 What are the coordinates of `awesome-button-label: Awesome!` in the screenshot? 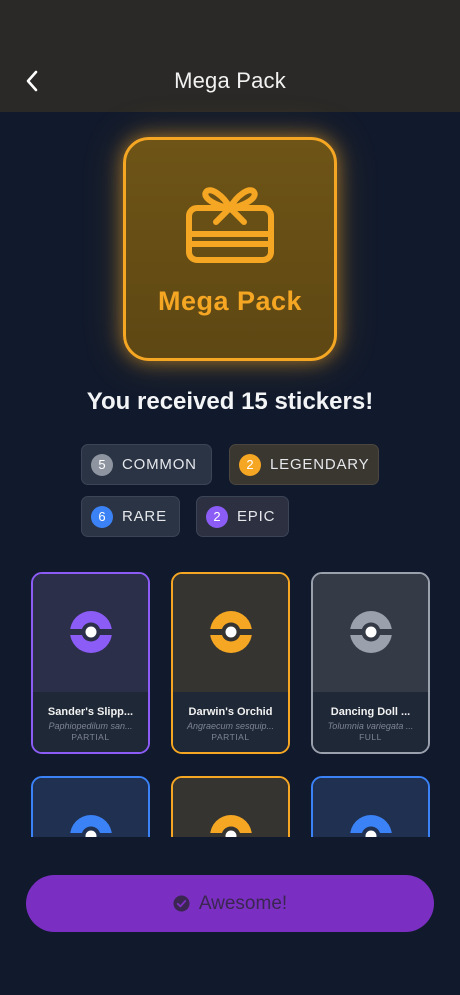 It's located at (243, 903).